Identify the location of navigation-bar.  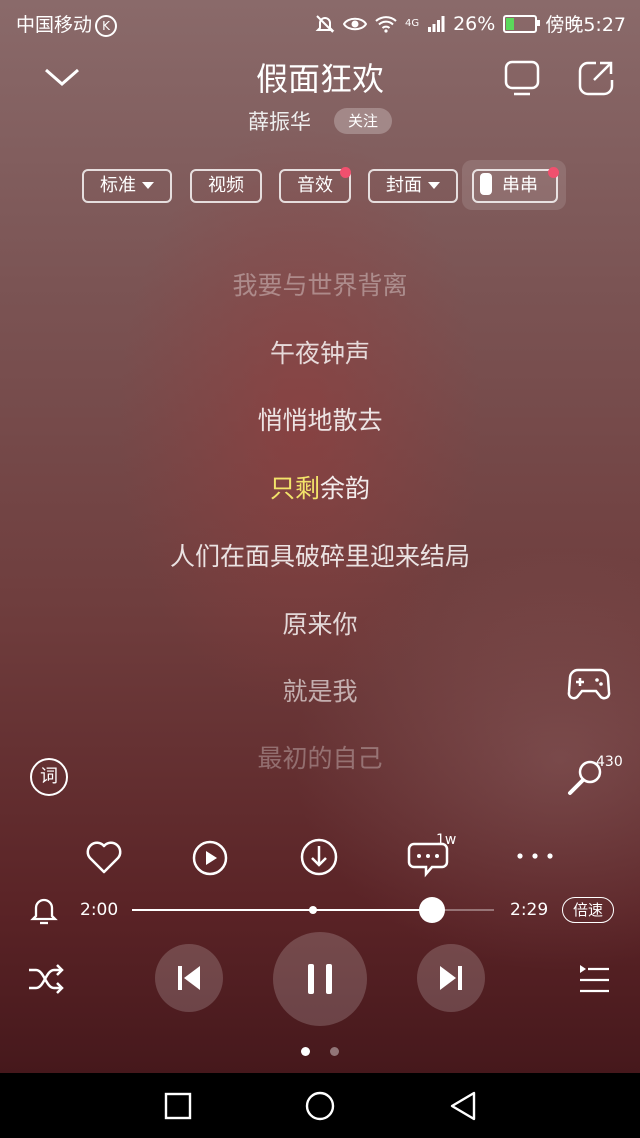
(320, 1105).